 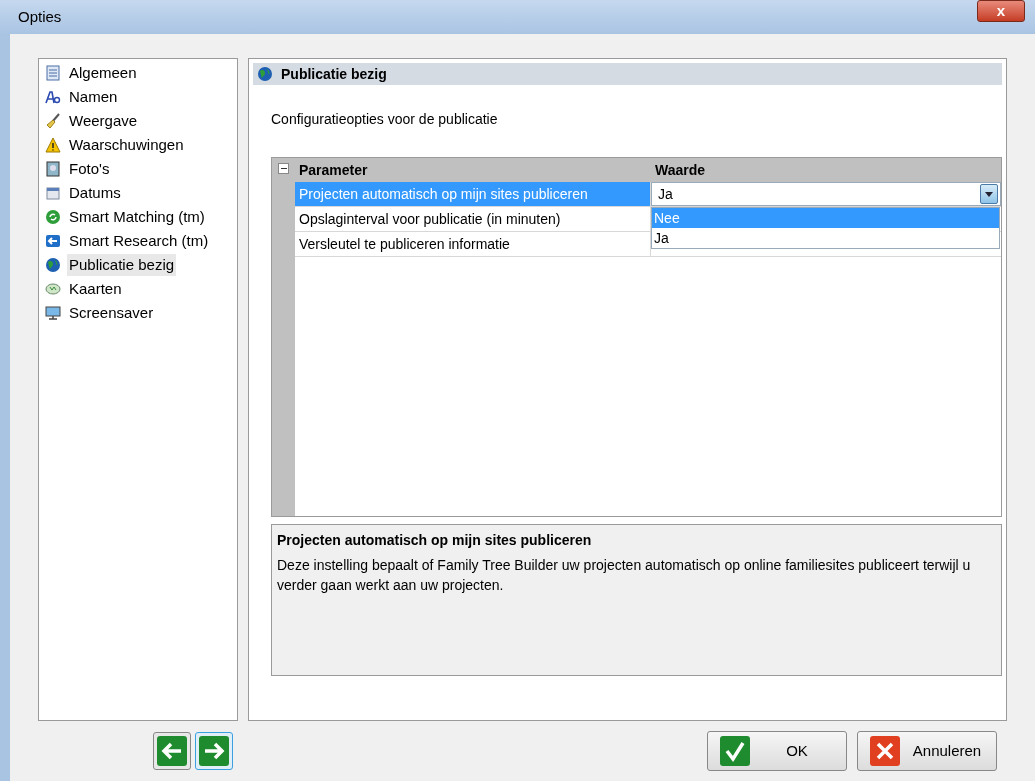 What do you see at coordinates (172, 751) in the screenshot?
I see `back-button` at bounding box center [172, 751].